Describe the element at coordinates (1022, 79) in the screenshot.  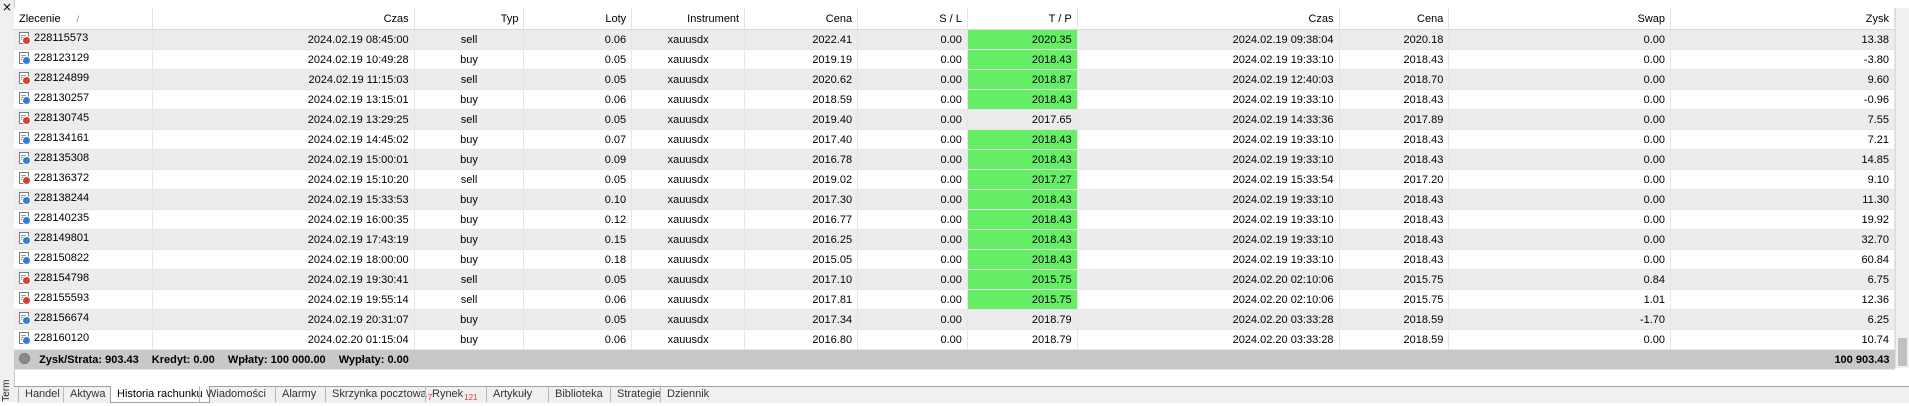
I see `cell-tp: 2018.87` at that location.